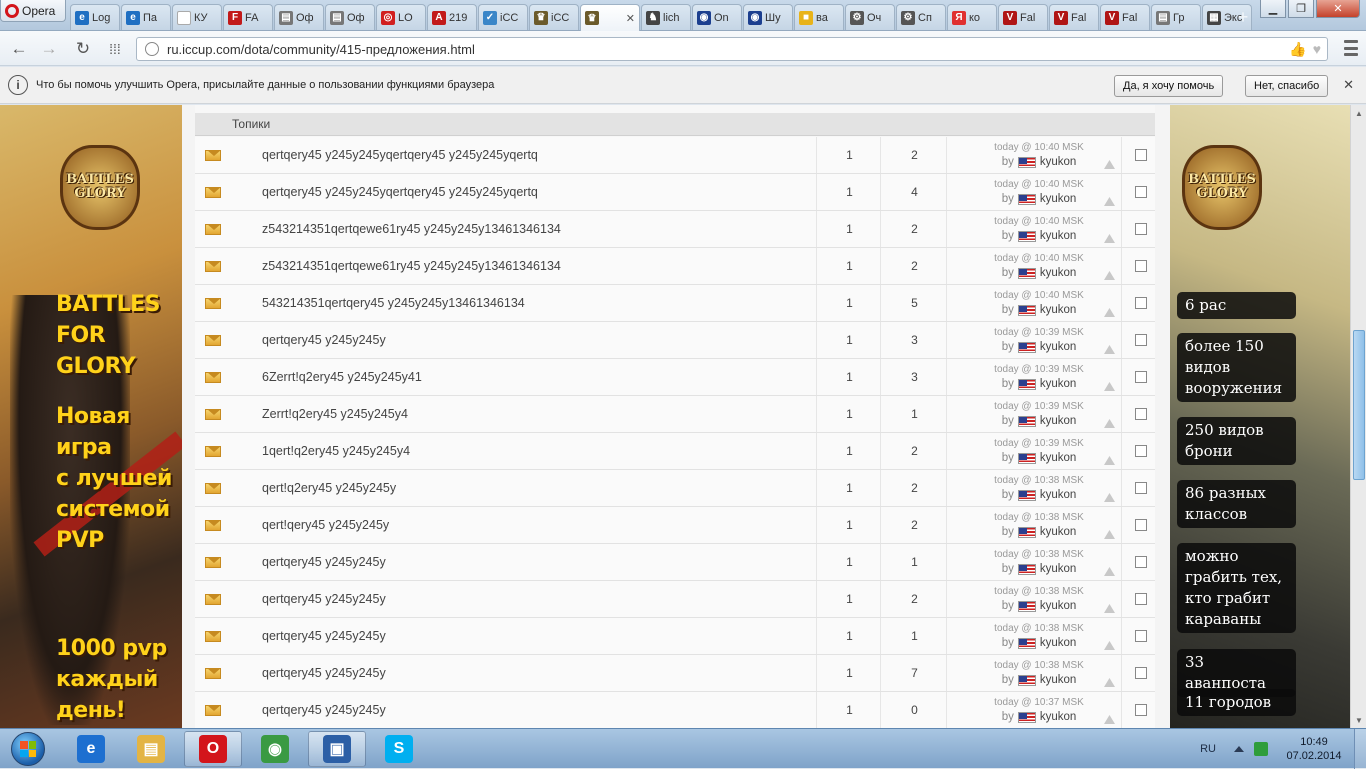 The width and height of the screenshot is (1366, 769). Describe the element at coordinates (1359, 405) in the screenshot. I see `scrollbar-thumb` at that location.